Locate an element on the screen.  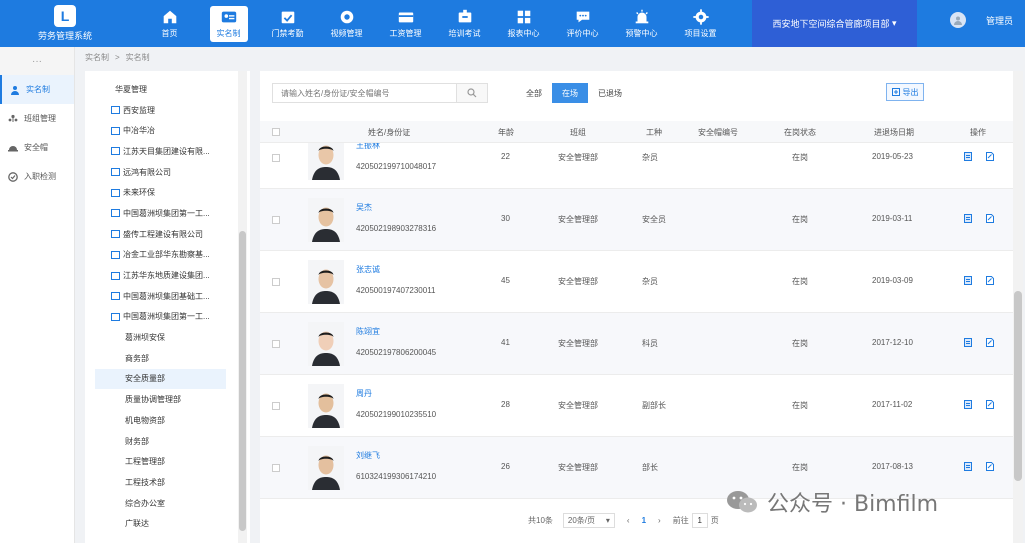
page-size-select: 20条/页 ▾ is located at coordinates (588, 520).